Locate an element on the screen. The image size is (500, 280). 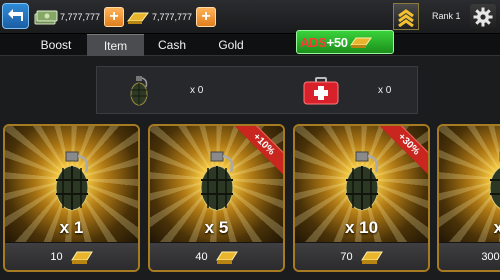
cash-stack-icon is located at coordinates (46, 17).